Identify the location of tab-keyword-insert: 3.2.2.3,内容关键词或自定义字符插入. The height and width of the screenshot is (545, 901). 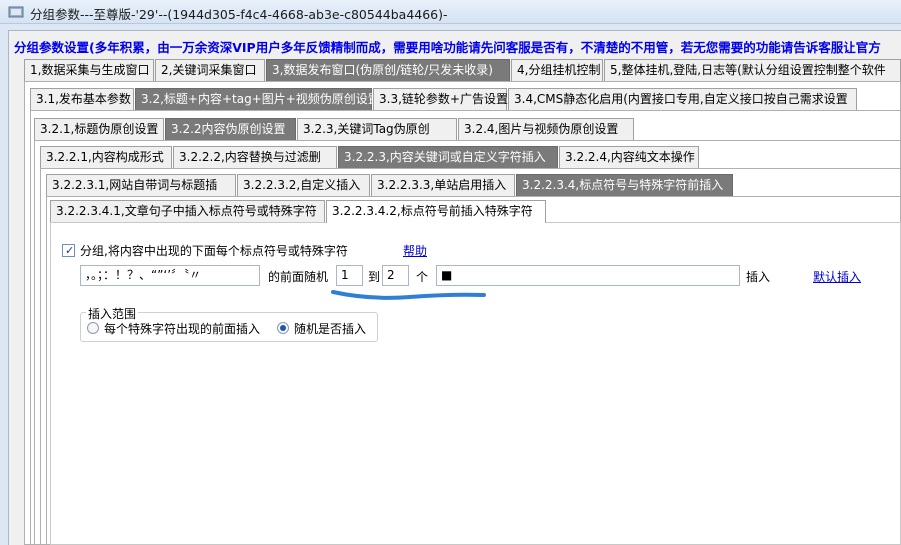
(448, 157).